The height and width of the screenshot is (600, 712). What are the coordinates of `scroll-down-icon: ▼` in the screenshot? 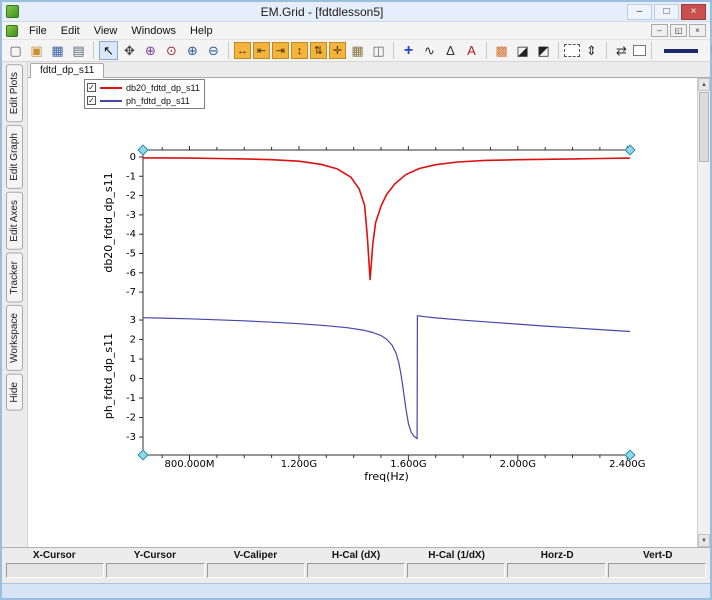 It's located at (704, 540).